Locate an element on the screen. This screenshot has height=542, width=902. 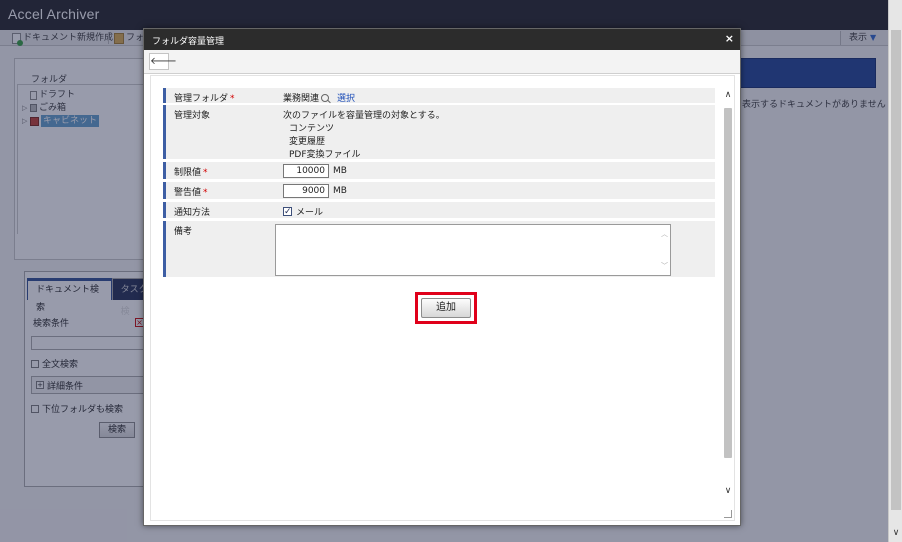
page-scrollbar: ∨ is located at coordinates (895, 271).